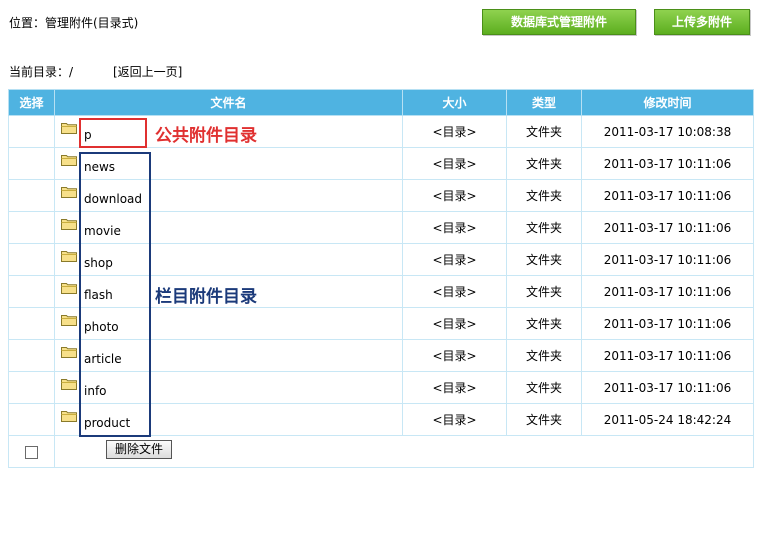  I want to click on db-manage-button: 数据库式管理附件, so click(559, 22).